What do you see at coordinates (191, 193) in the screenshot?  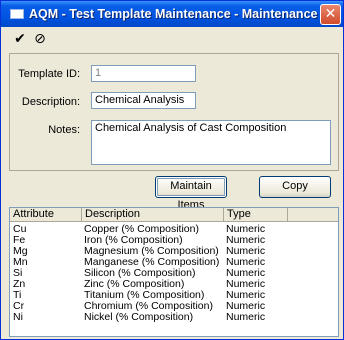 I see `maintain-items-button: Maintain Items` at bounding box center [191, 193].